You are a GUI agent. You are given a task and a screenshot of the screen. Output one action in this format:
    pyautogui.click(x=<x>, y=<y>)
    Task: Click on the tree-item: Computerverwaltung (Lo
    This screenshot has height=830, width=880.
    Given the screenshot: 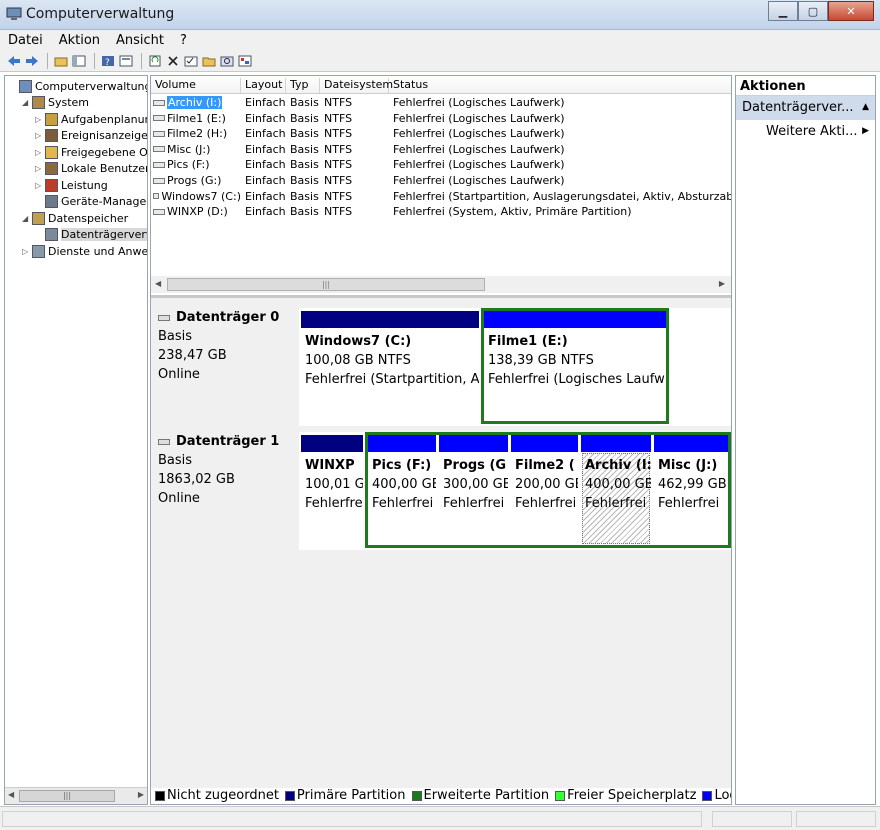 What is the action you would take?
    pyautogui.click(x=78, y=86)
    